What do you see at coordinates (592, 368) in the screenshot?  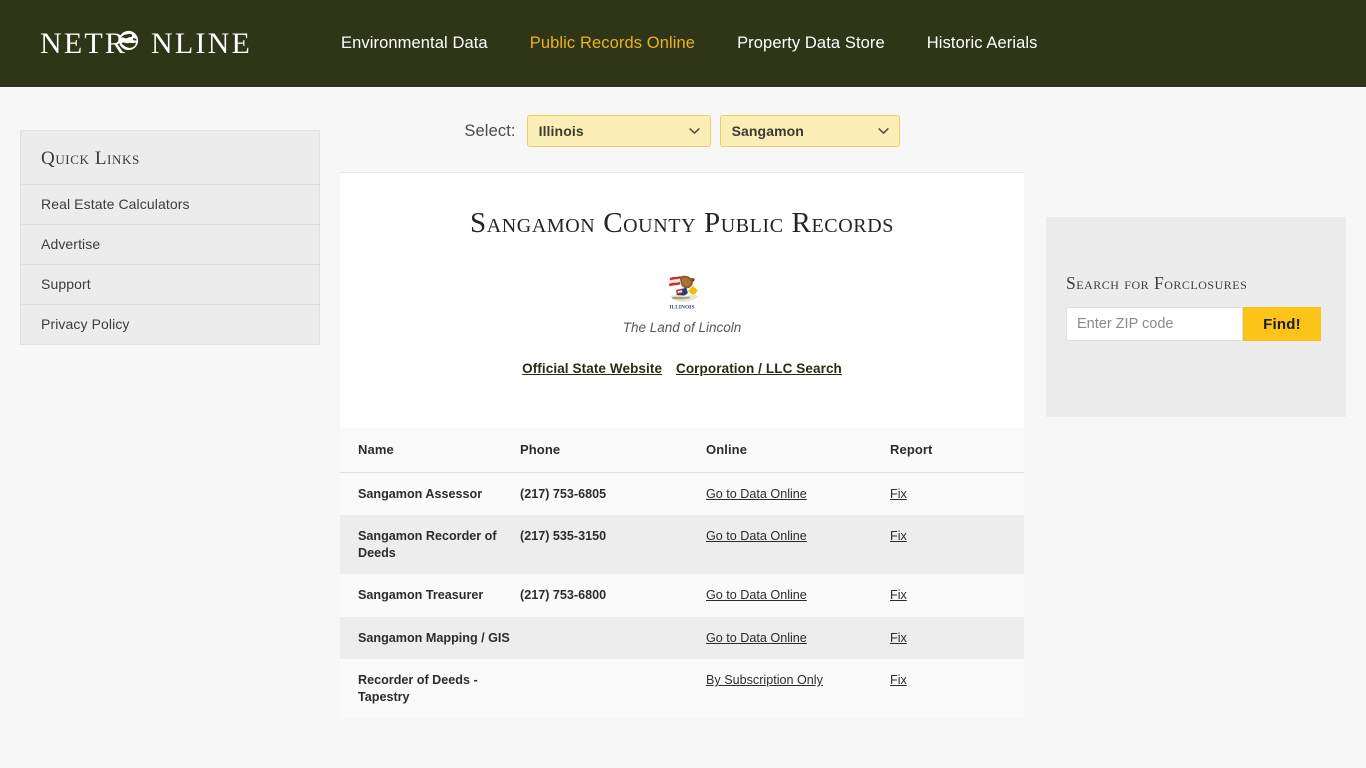 I see `official-state-website-link: Official State Website` at bounding box center [592, 368].